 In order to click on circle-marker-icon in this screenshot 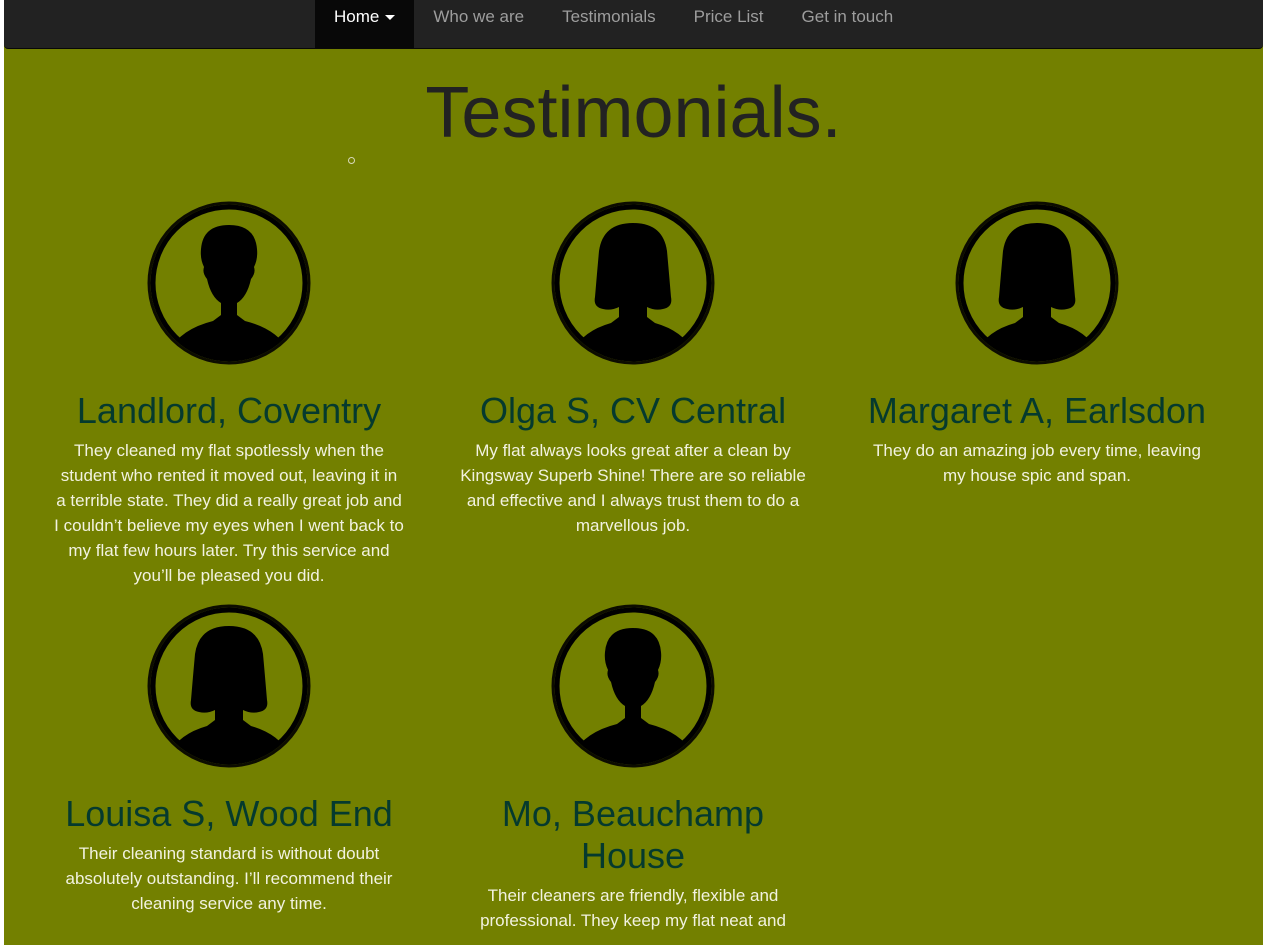, I will do `click(351, 160)`.